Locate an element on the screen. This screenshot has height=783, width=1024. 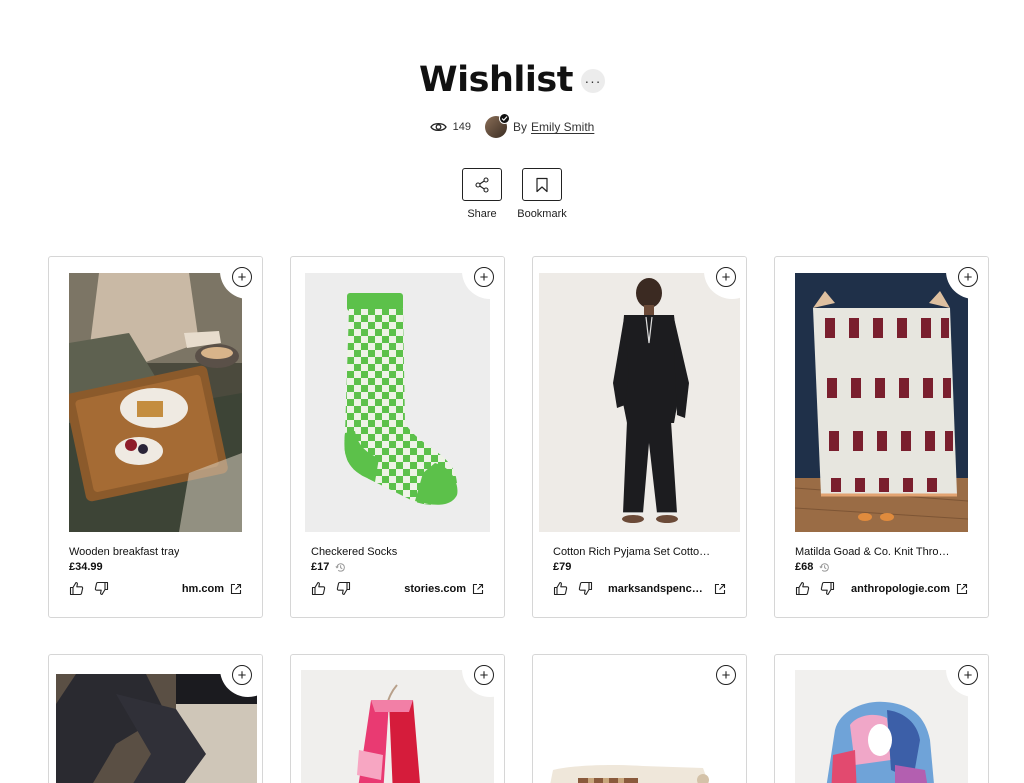
price-row: £68 is located at coordinates (812, 567).